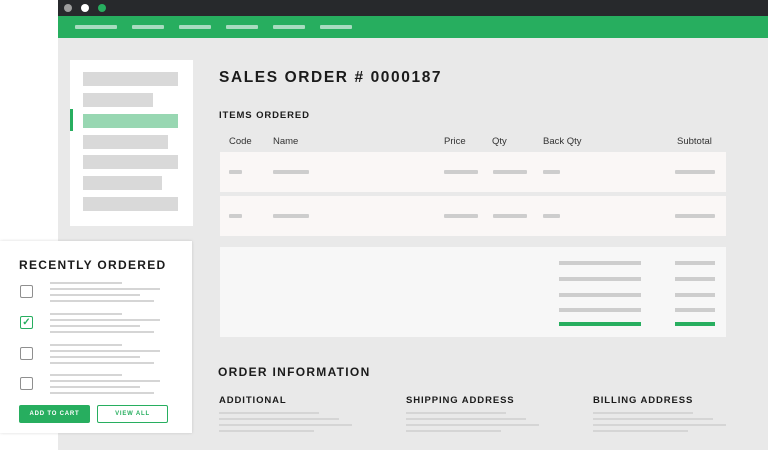 This screenshot has height=450, width=768. What do you see at coordinates (460, 400) in the screenshot?
I see `shipping-address-heading: SHIPPING ADDRESS` at bounding box center [460, 400].